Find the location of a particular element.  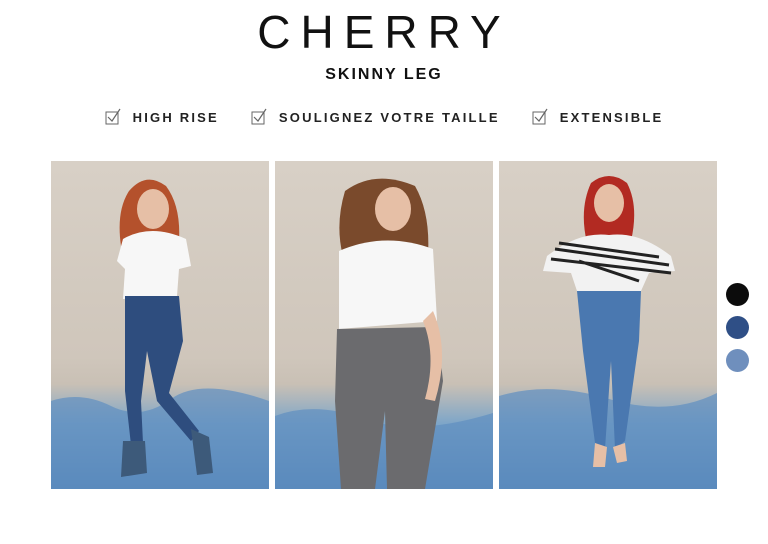

product-title: CHERRY is located at coordinates (384, 32).